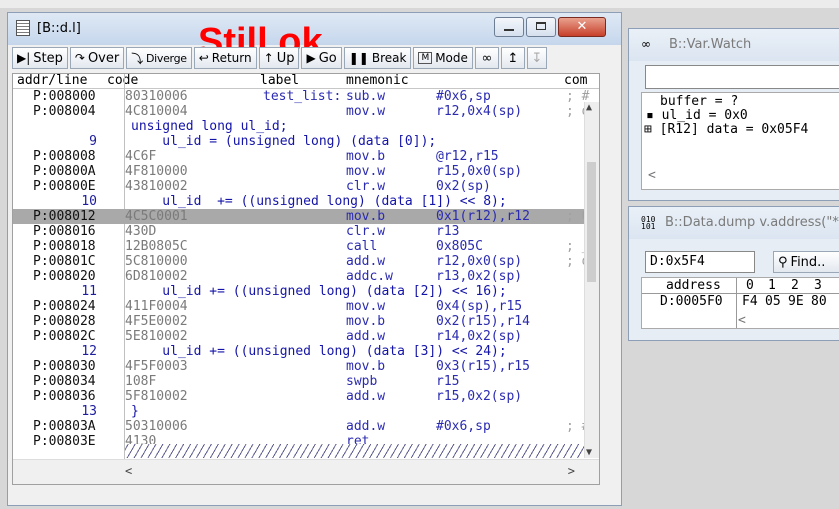  Describe the element at coordinates (691, 301) in the screenshot. I see `dump-row-address: D:0005F0` at that location.